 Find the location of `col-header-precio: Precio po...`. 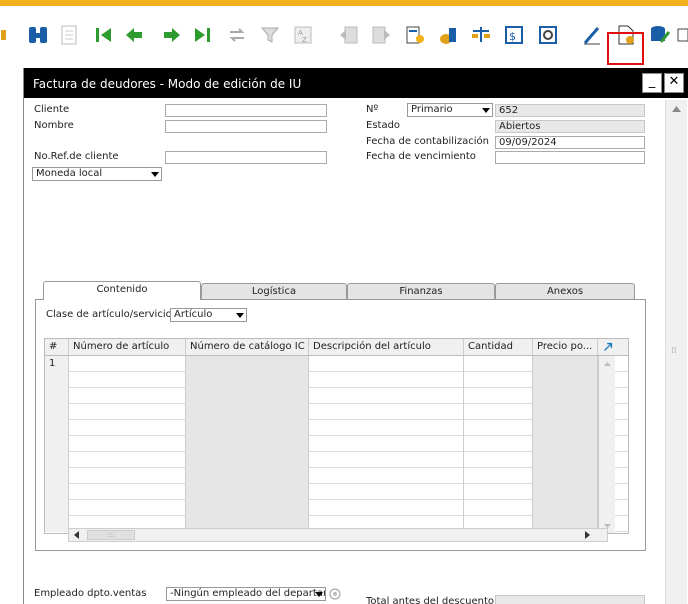

col-header-precio: Precio po... is located at coordinates (565, 347).